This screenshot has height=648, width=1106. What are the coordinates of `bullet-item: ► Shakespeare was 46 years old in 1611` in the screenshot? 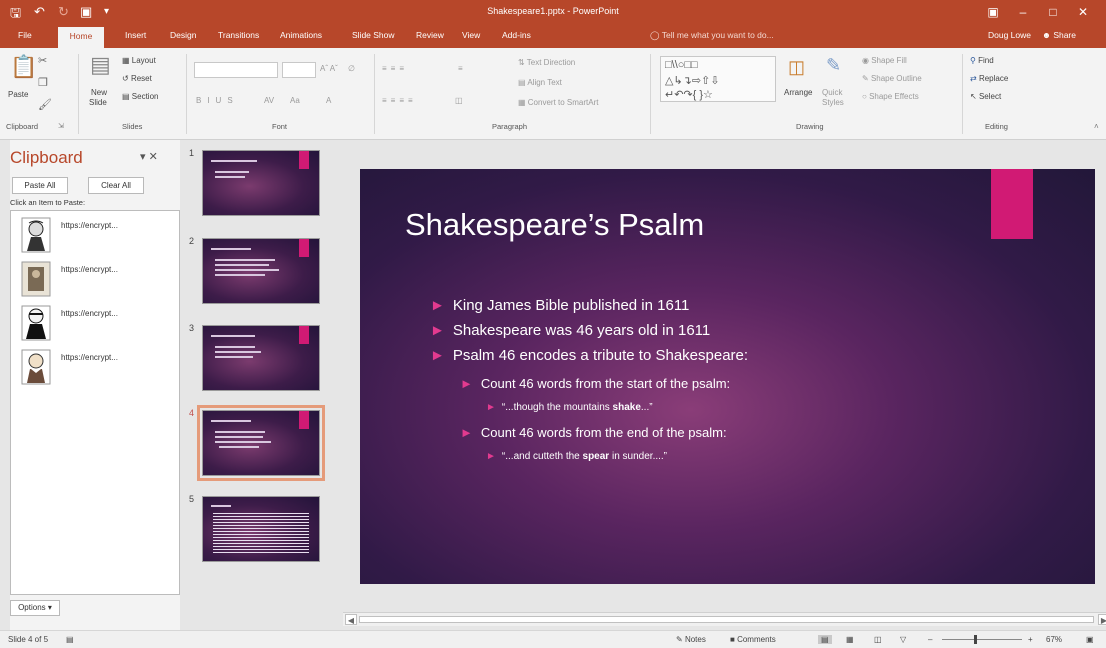 It's located at (570, 330).